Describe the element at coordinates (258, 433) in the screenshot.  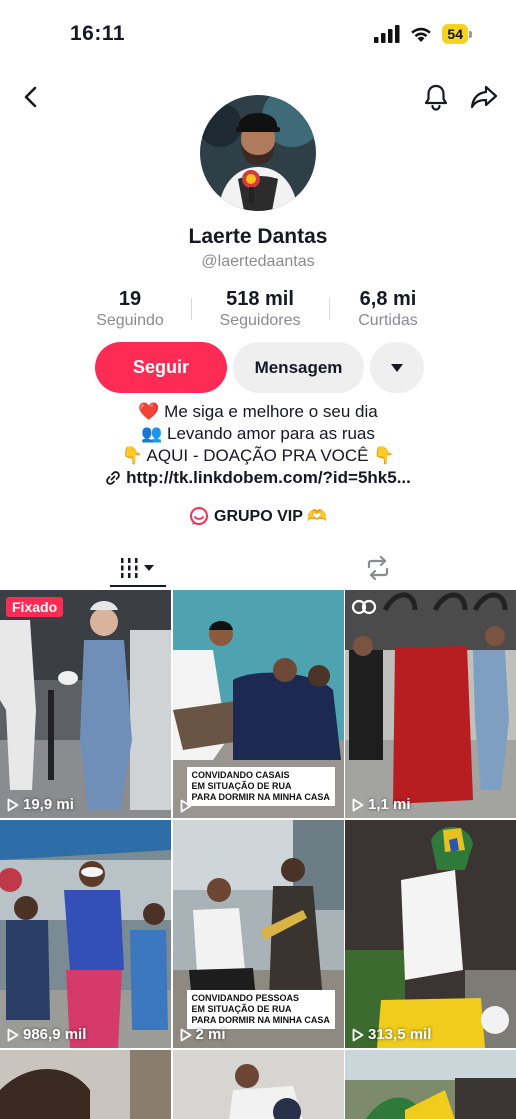
I see `bio-line: 👥 Levando amor para as ruas` at that location.